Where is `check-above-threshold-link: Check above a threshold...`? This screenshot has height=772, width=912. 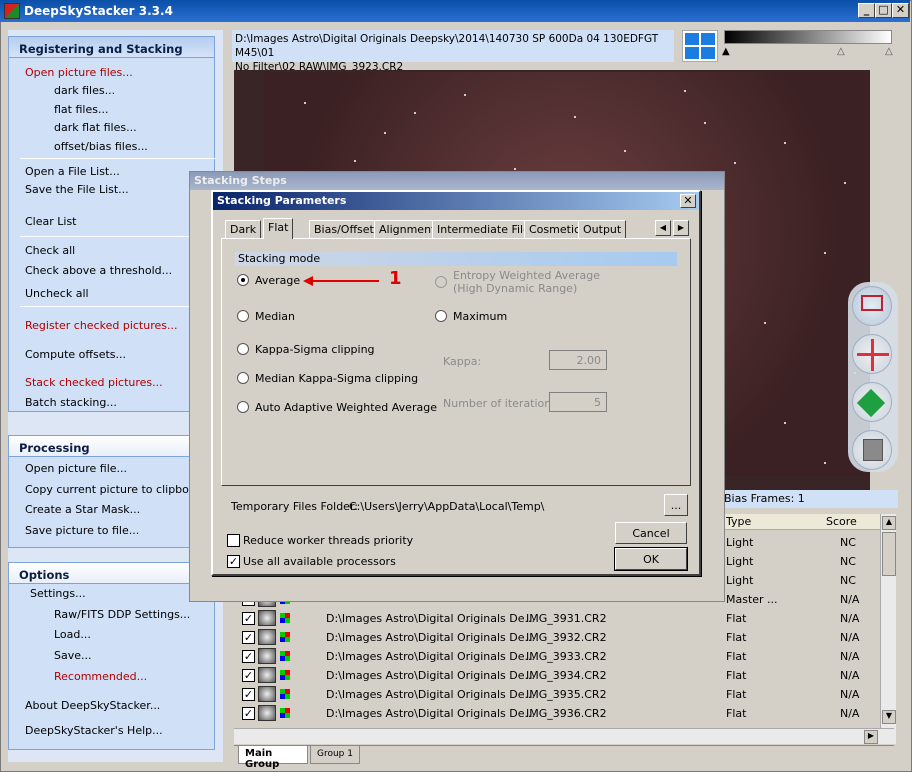
check-above-threshold-link: Check above a threshold... is located at coordinates (98, 270).